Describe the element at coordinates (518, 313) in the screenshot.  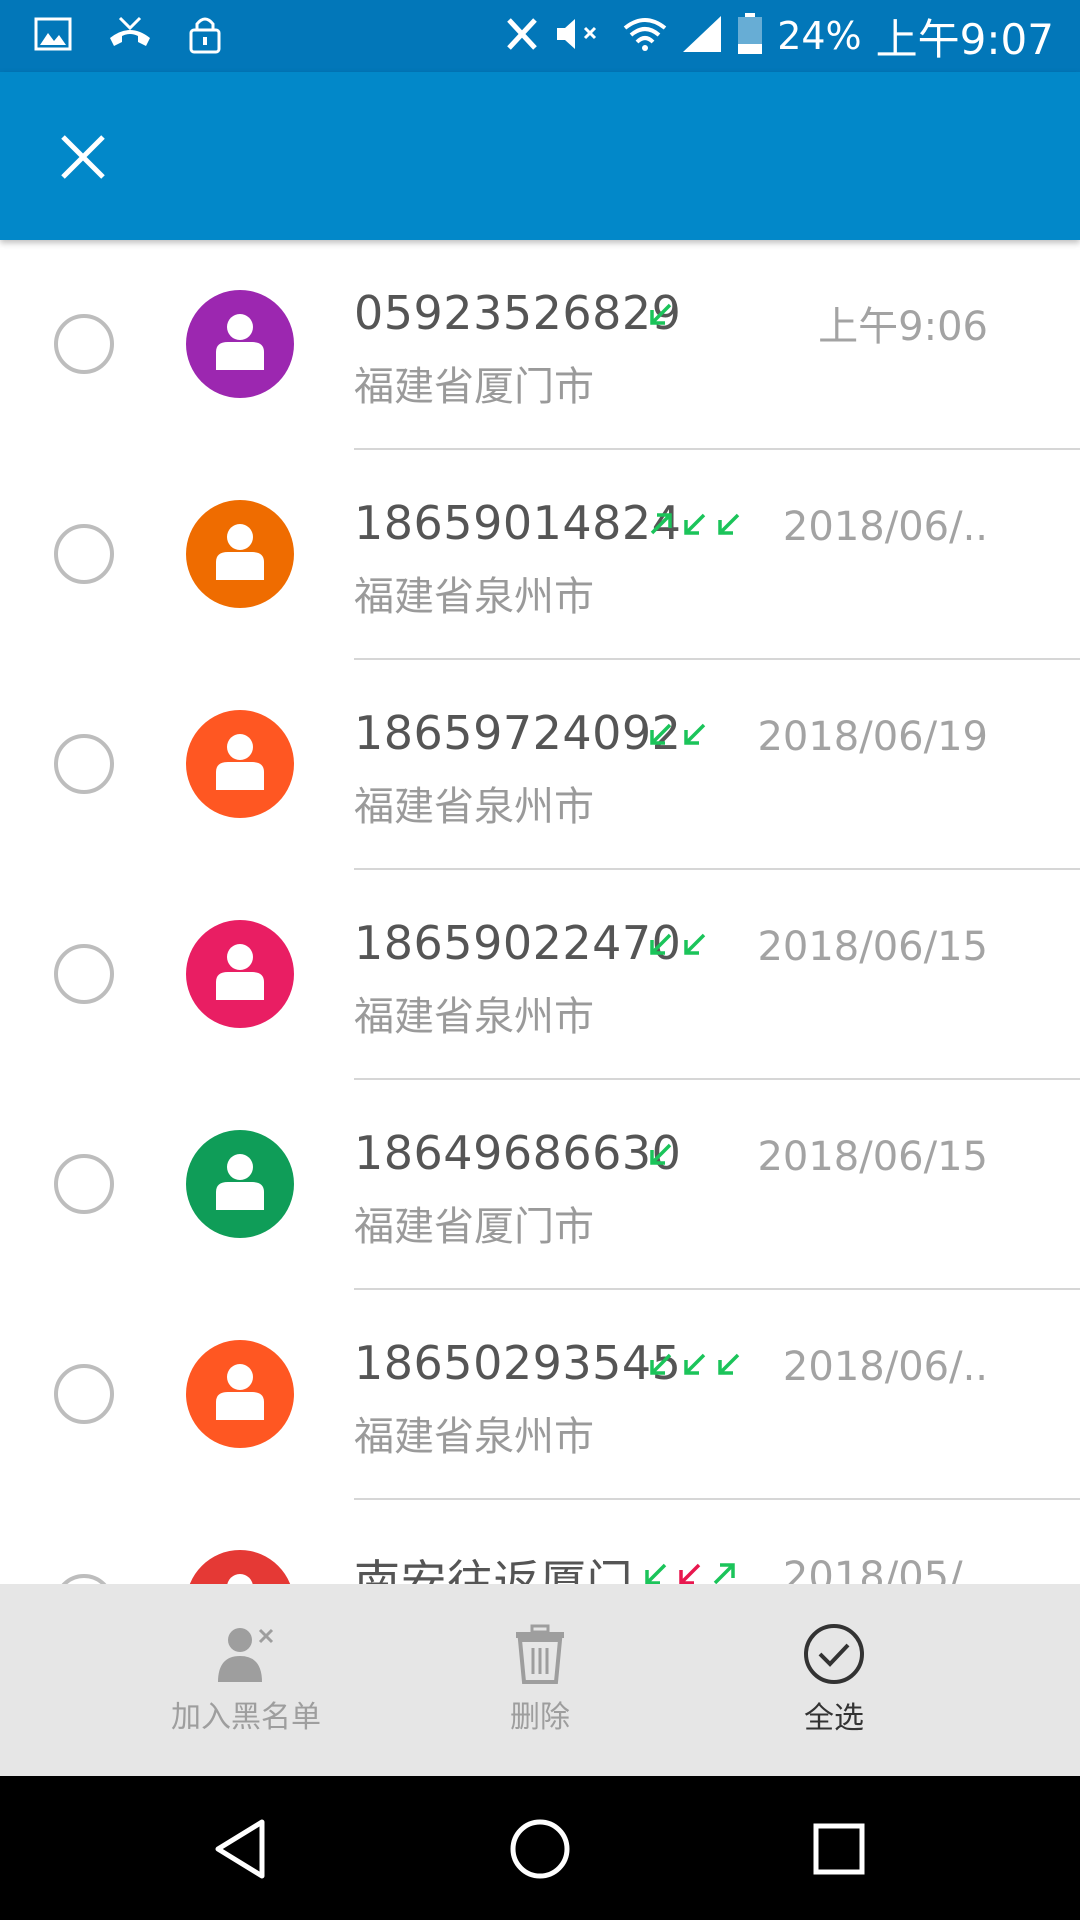
I see `phone-number: 05923526829` at that location.